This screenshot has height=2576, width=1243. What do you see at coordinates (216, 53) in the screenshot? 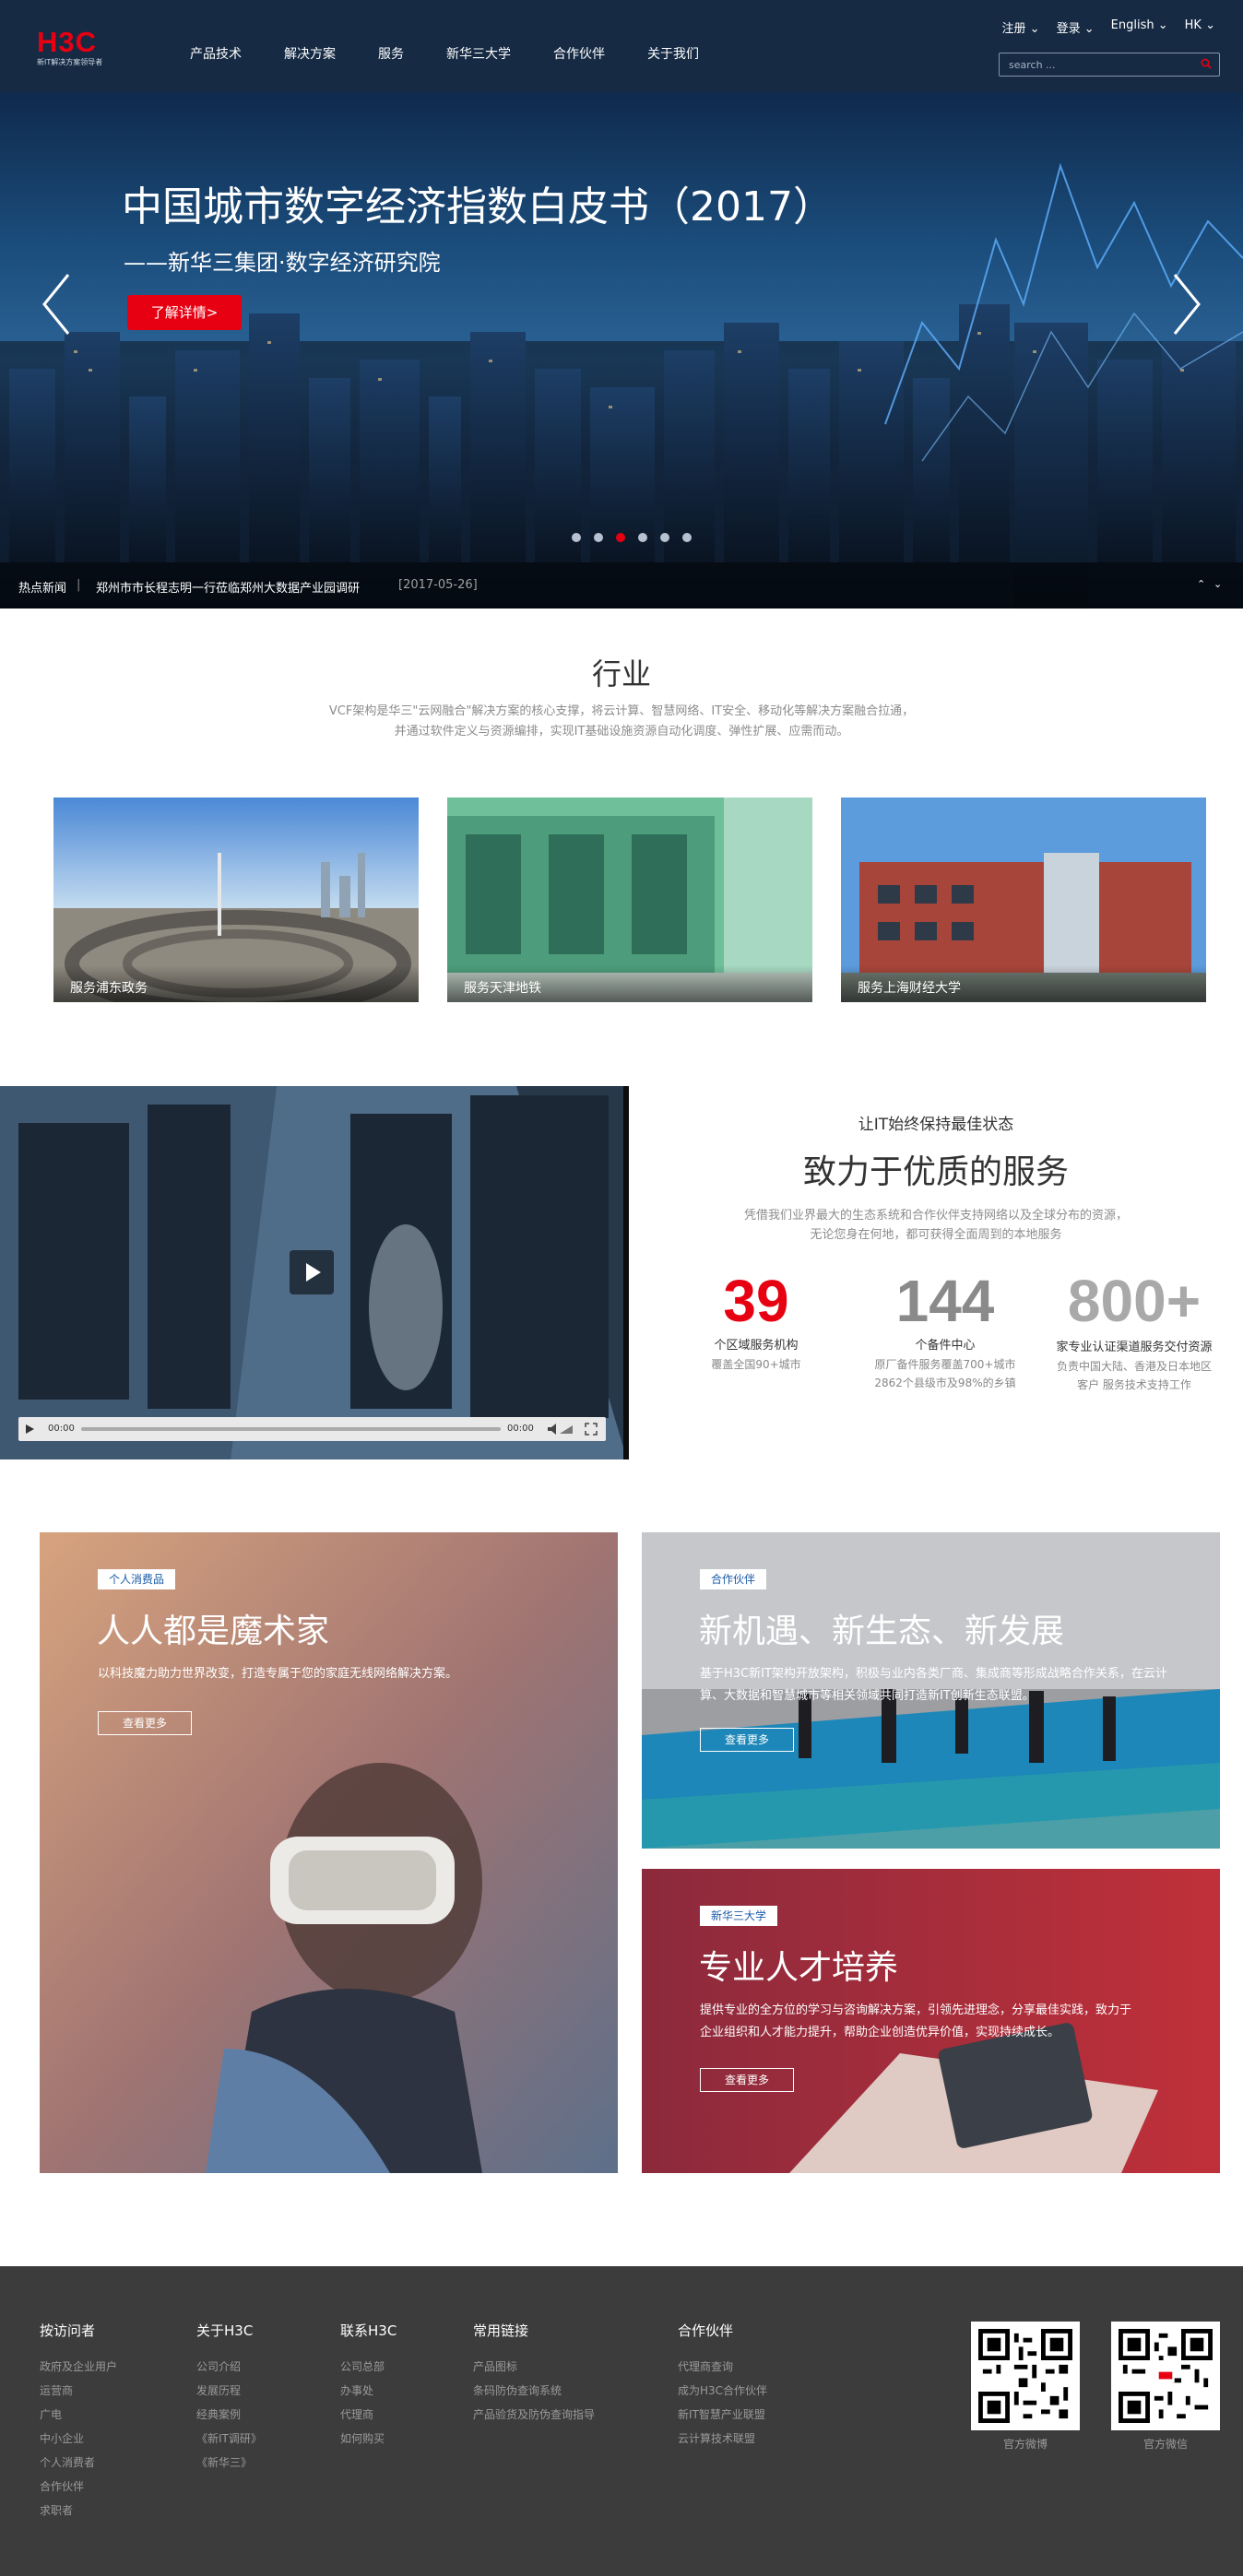
I see `nav-item-products: 产品技术` at bounding box center [216, 53].